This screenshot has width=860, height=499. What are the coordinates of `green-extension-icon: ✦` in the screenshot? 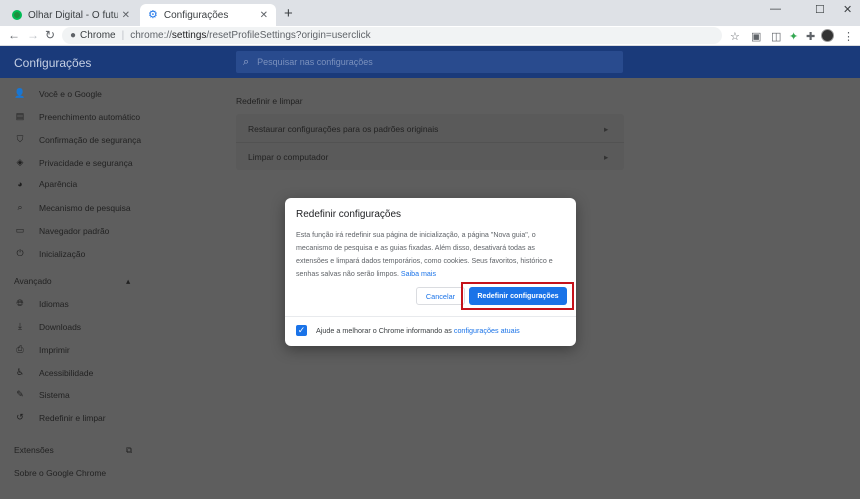 It's located at (793, 36).